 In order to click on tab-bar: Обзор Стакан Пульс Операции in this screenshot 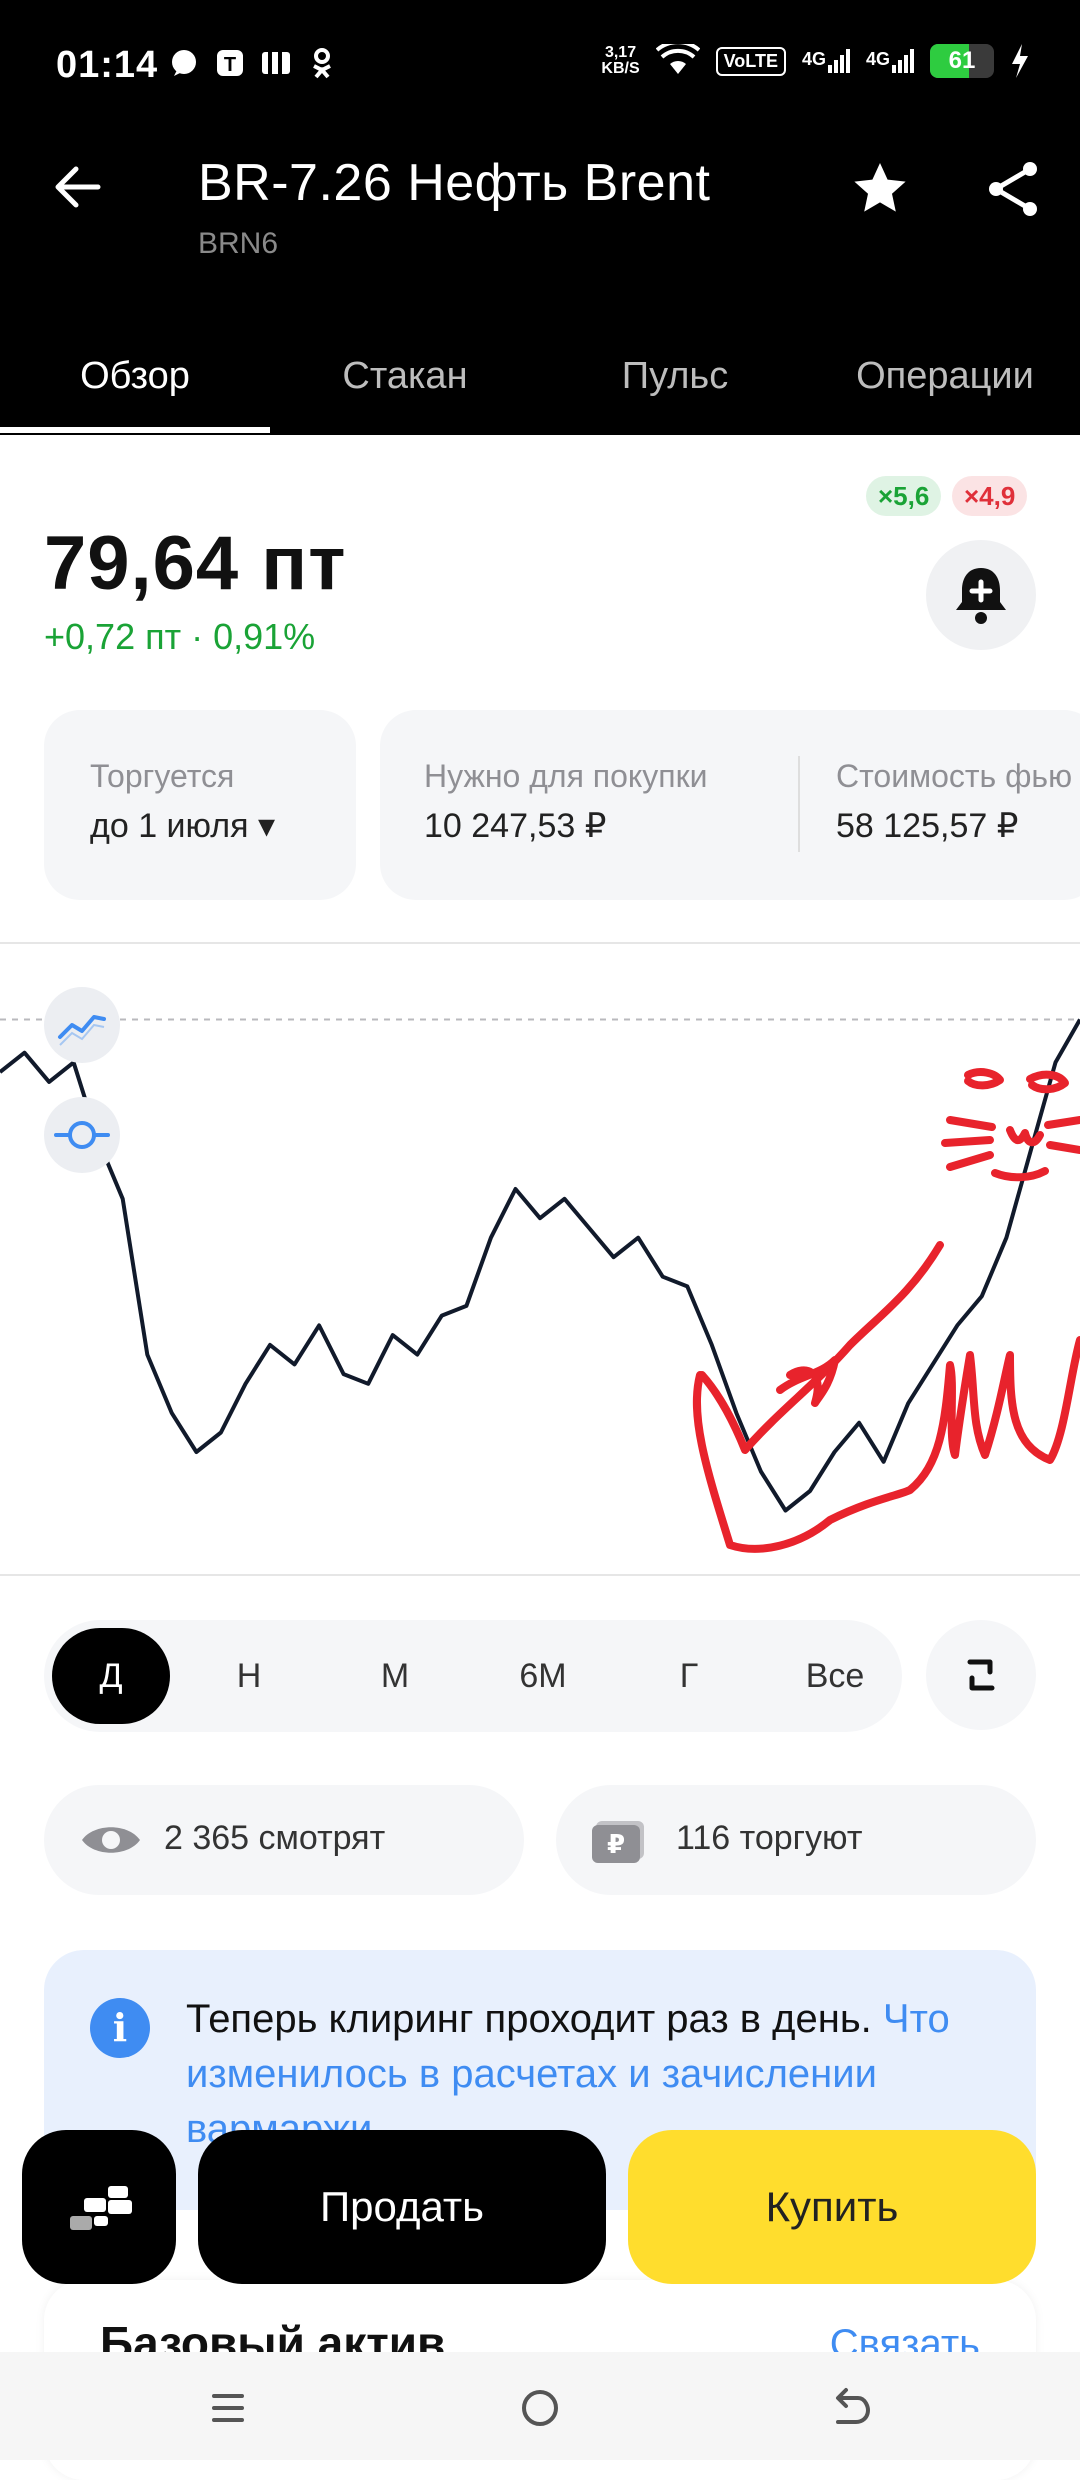, I will do `click(540, 385)`.